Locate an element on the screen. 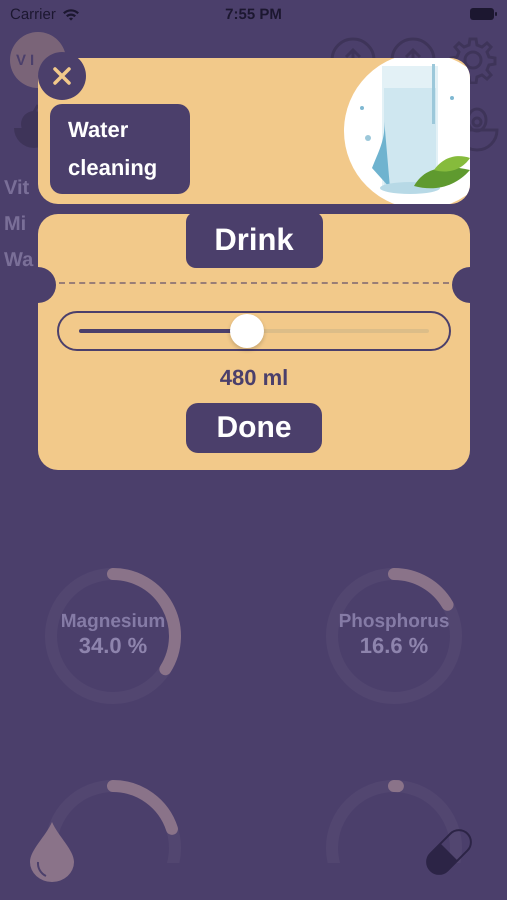 This screenshot has width=507, height=900. gauge-label: Magnesium is located at coordinates (113, 622).